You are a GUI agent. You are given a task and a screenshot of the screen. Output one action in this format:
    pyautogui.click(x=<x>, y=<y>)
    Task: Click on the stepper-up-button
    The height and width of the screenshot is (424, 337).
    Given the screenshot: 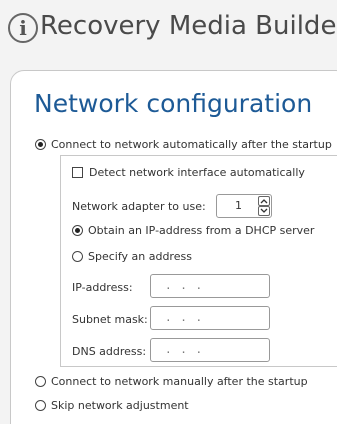 What is the action you would take?
    pyautogui.click(x=264, y=201)
    